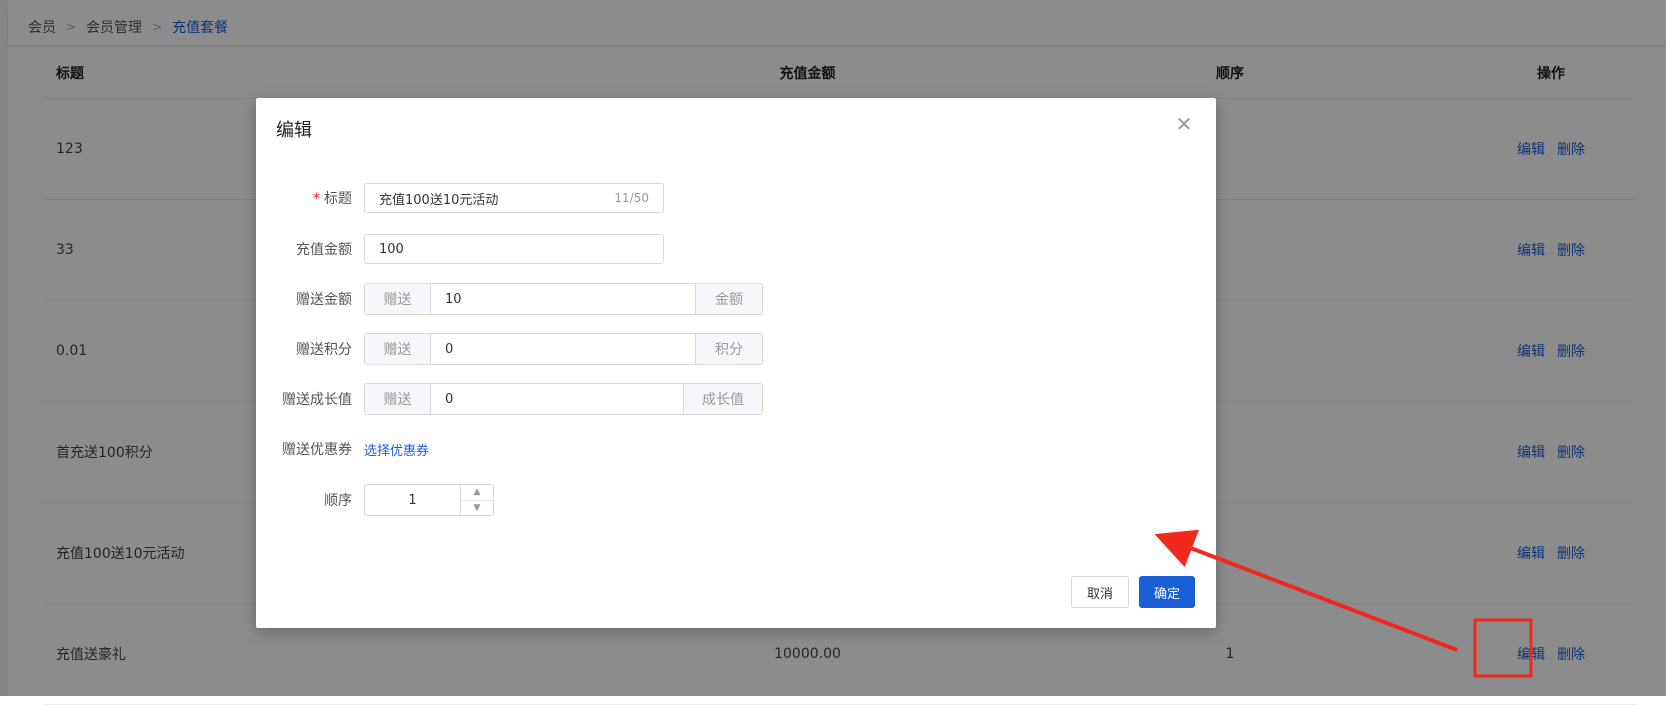 This screenshot has height=705, width=1666. Describe the element at coordinates (514, 198) in the screenshot. I see `title-input: 充值100送10元活动 11/50` at that location.